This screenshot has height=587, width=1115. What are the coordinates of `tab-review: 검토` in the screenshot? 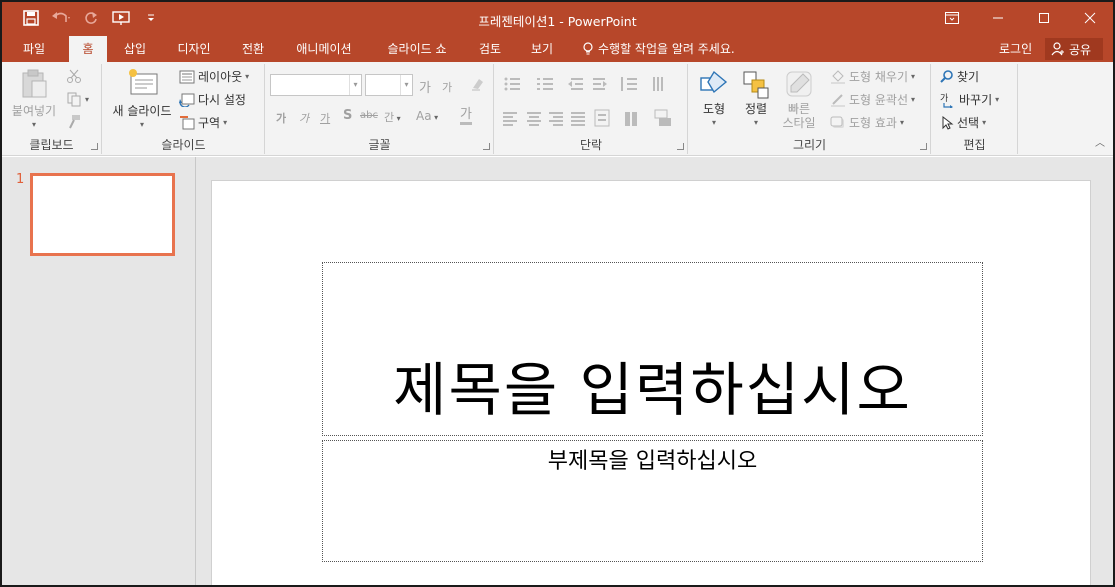 It's located at (490, 49).